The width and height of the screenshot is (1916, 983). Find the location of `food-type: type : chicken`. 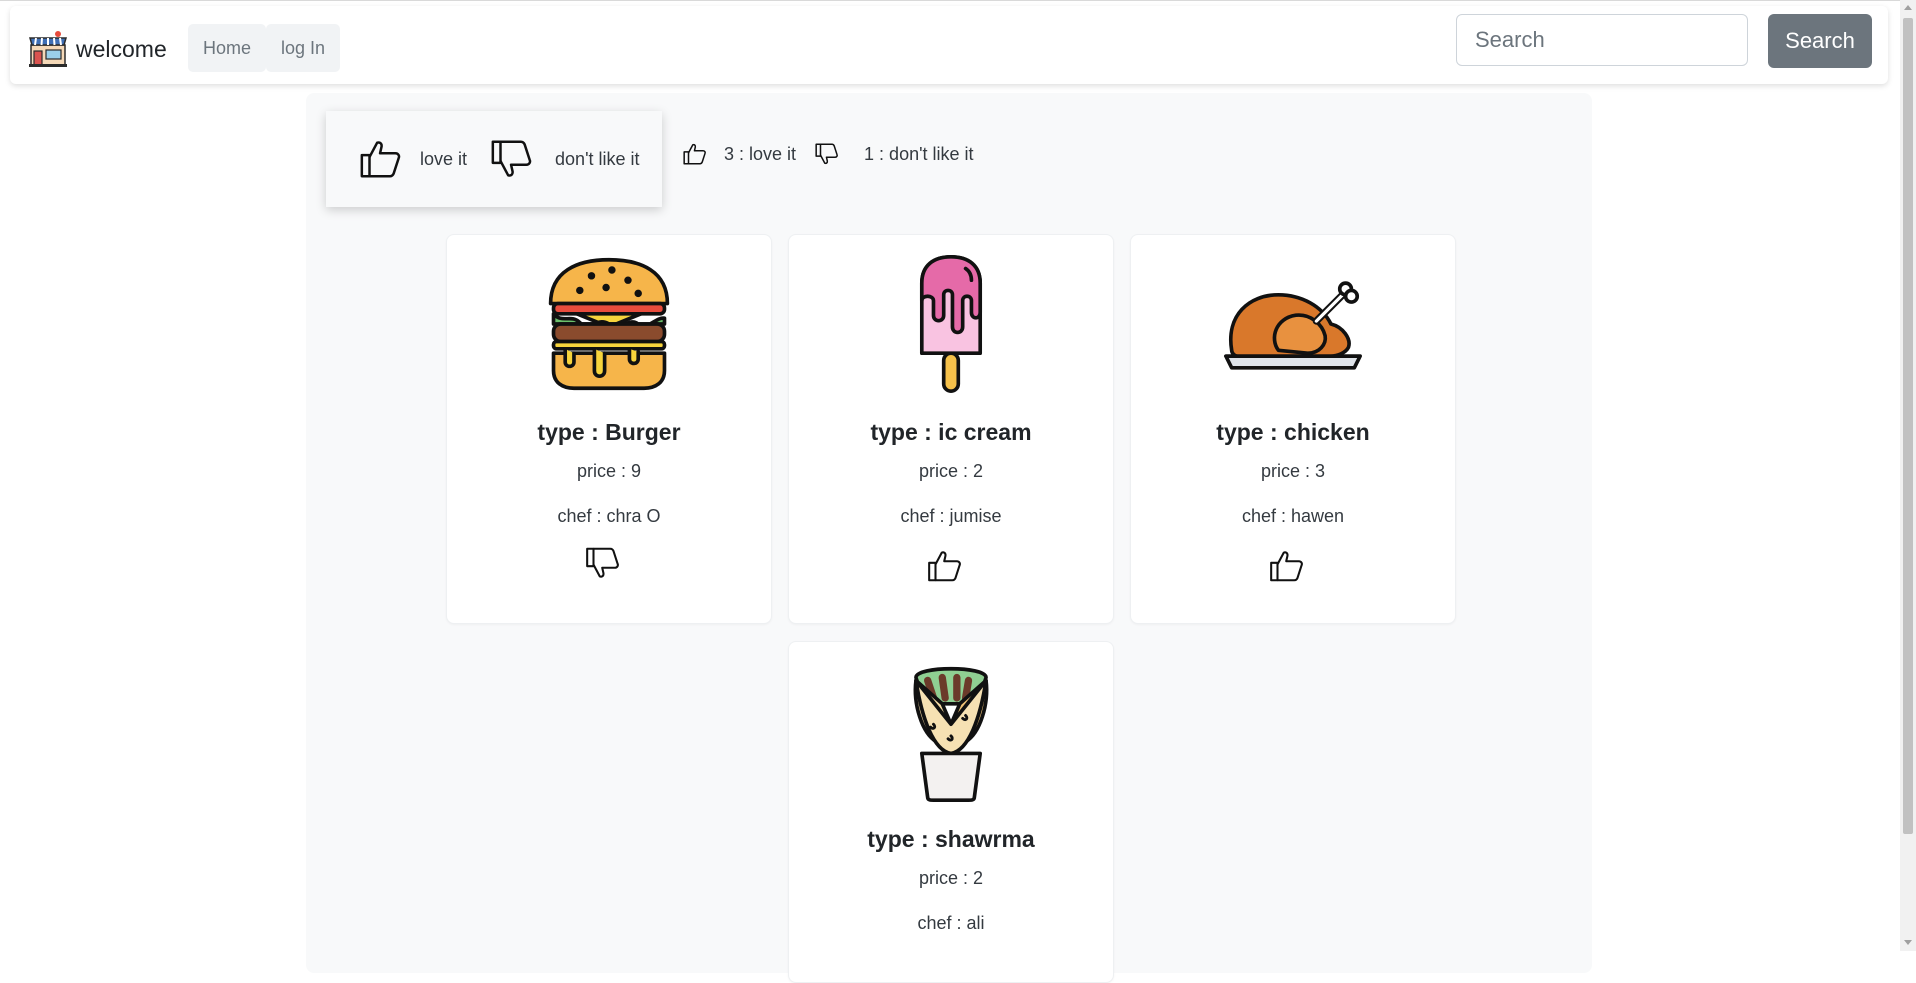

food-type: type : chicken is located at coordinates (1293, 432).